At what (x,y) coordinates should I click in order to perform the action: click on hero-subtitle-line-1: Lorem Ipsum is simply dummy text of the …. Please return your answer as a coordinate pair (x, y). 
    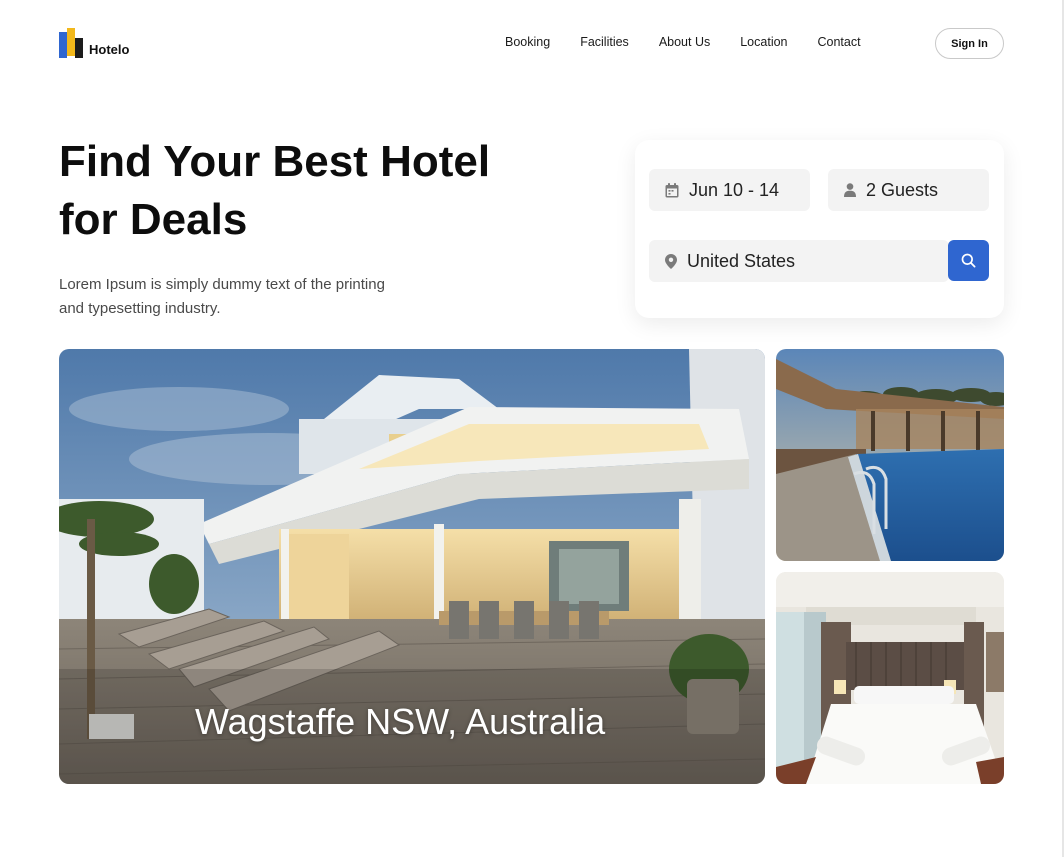
    Looking at the image, I should click on (222, 284).